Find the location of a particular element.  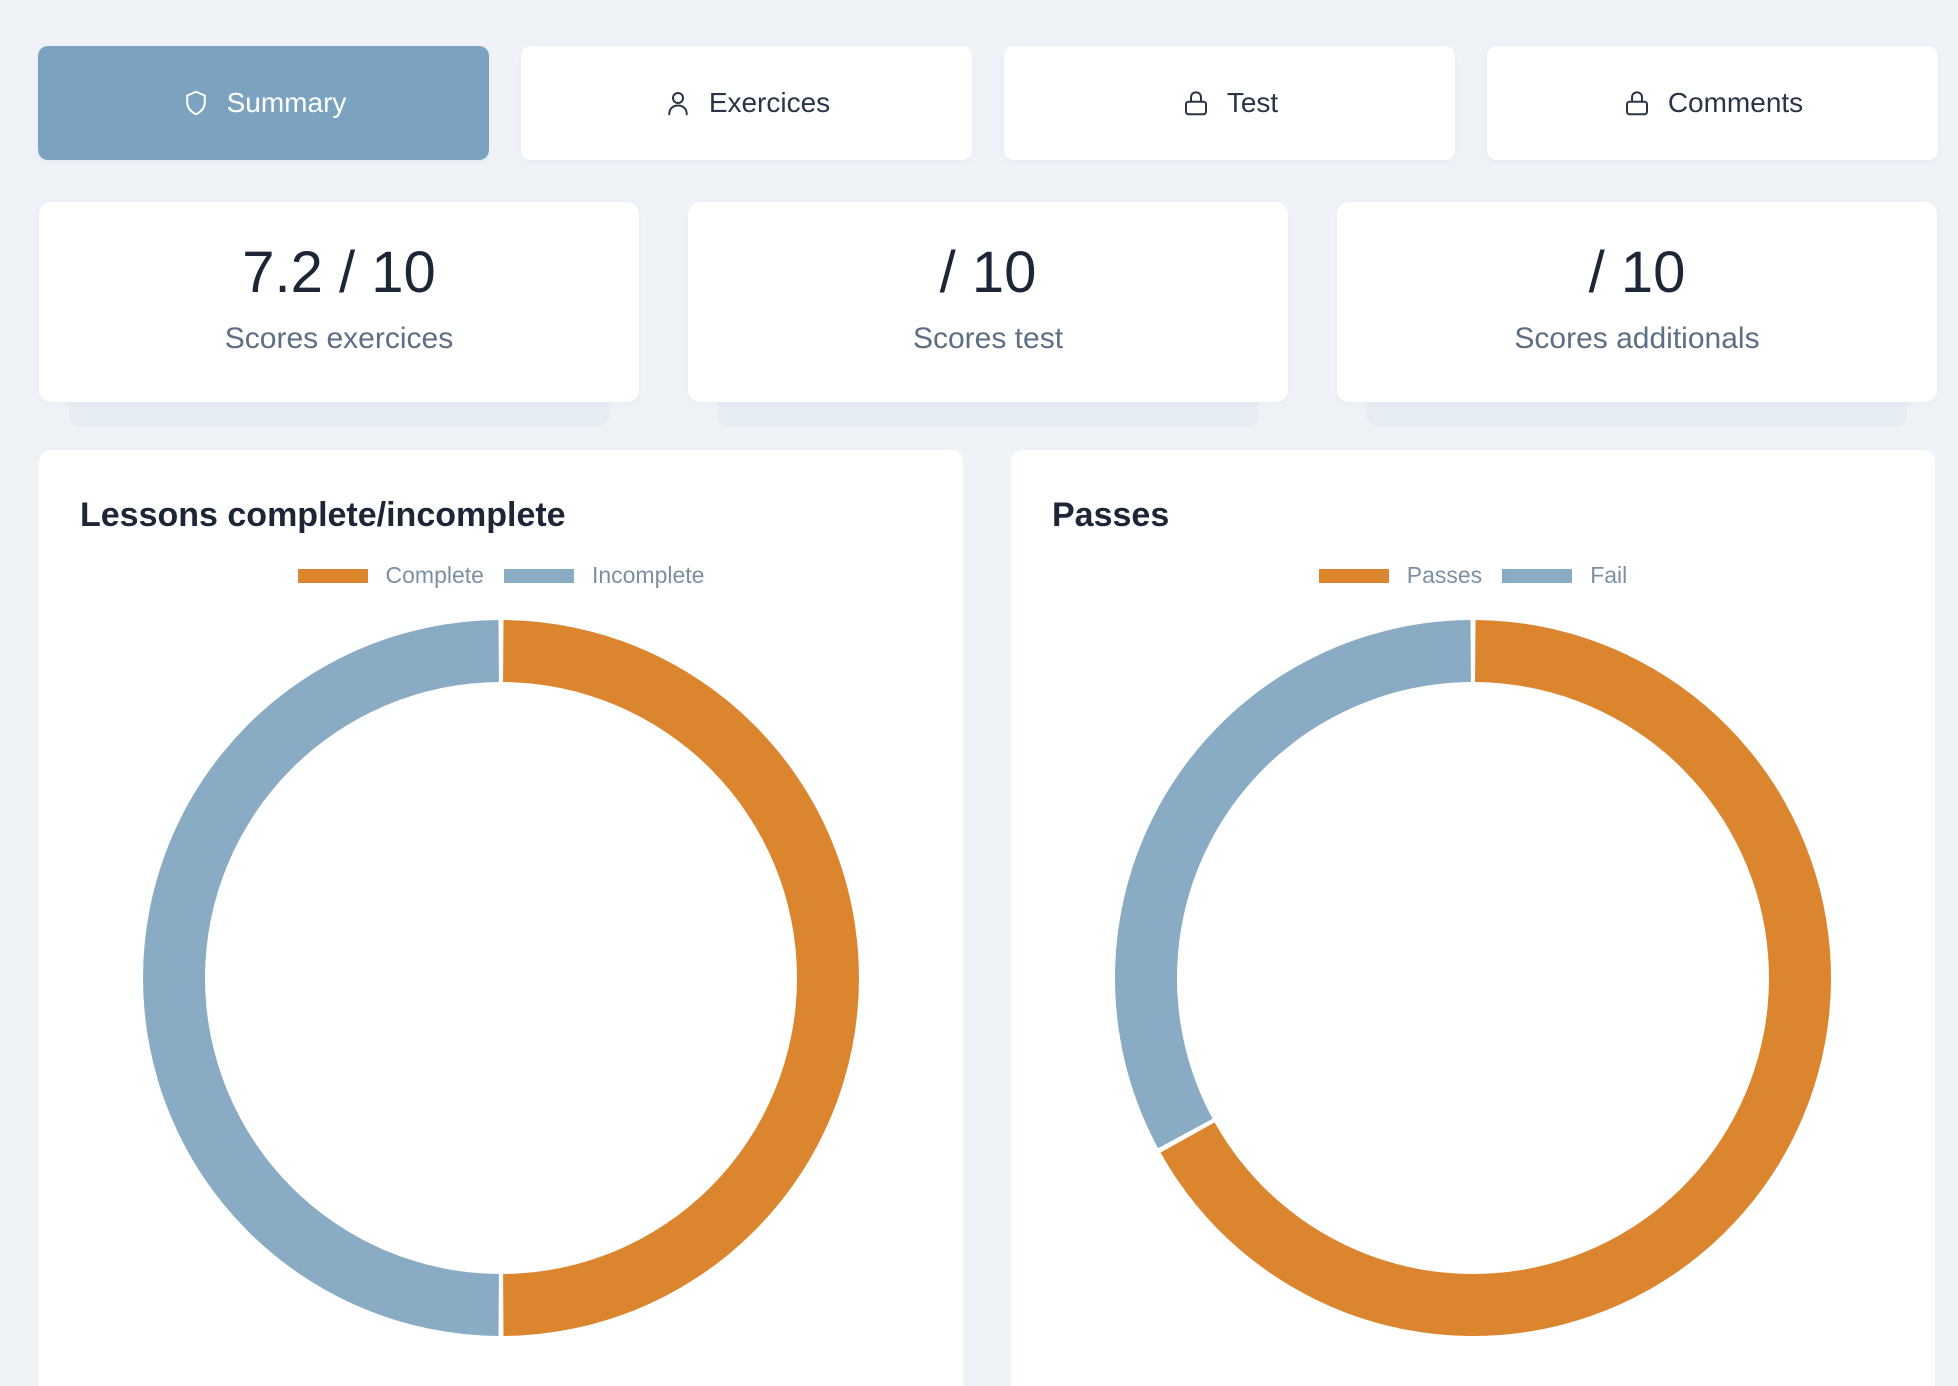

tab-comments-label: Comments is located at coordinates (1735, 102).